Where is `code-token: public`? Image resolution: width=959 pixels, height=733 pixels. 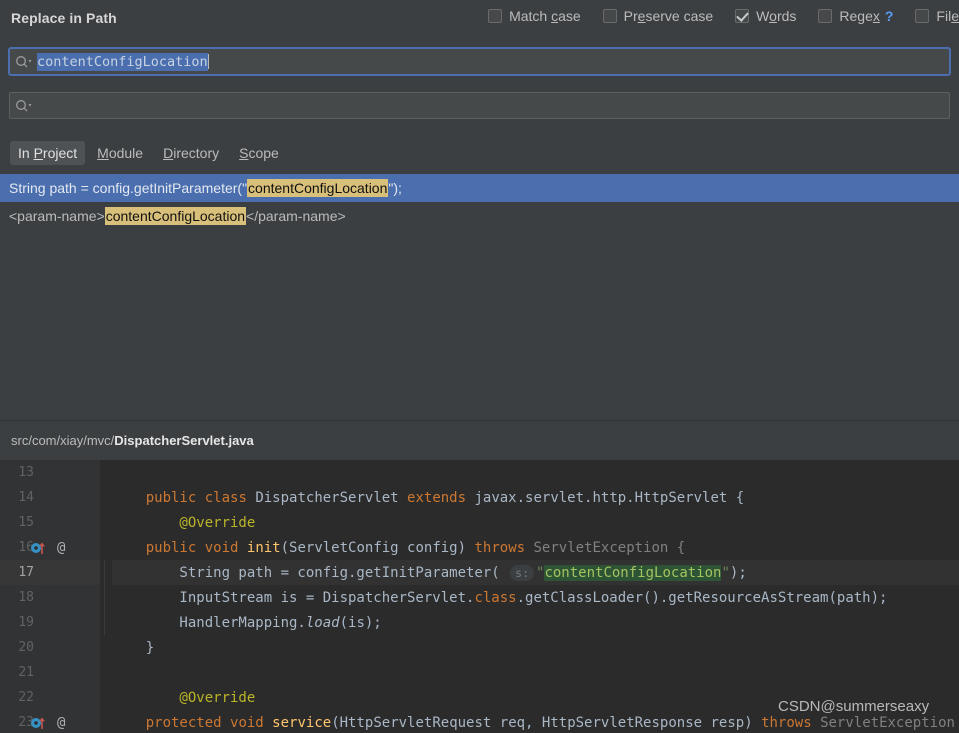 code-token: public is located at coordinates (175, 547).